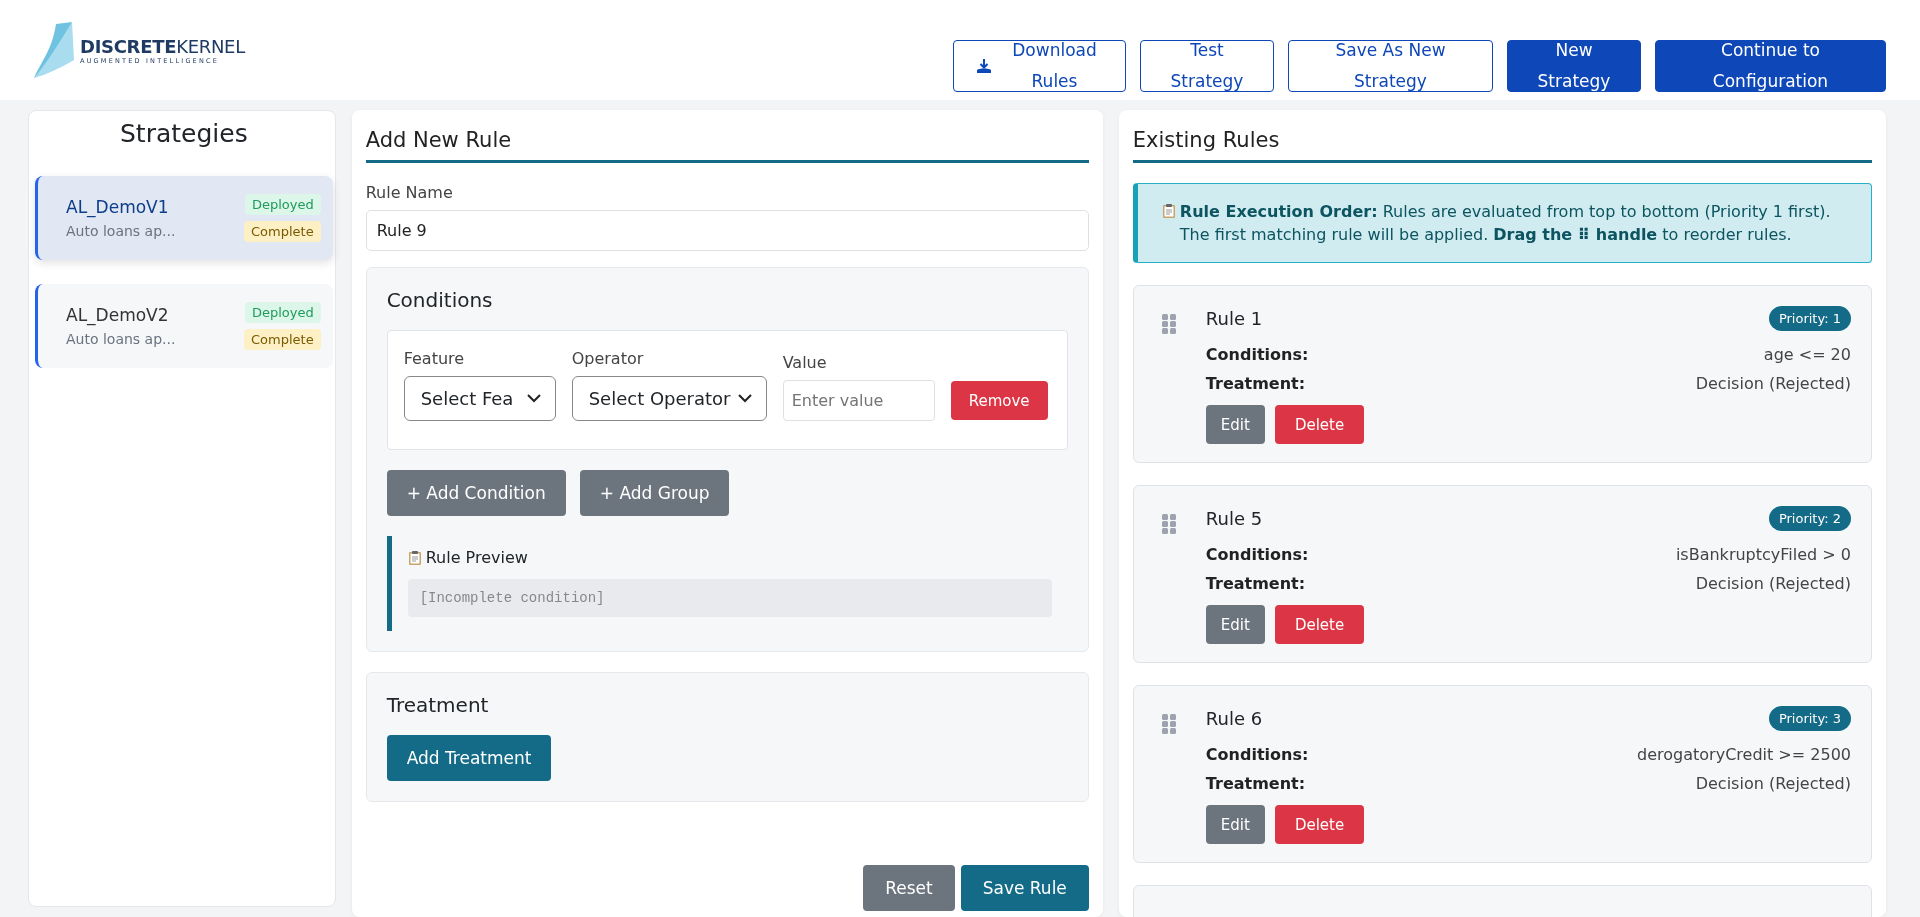 This screenshot has width=1920, height=917. Describe the element at coordinates (729, 598) in the screenshot. I see `preview-code: [Incomplete condition]` at that location.